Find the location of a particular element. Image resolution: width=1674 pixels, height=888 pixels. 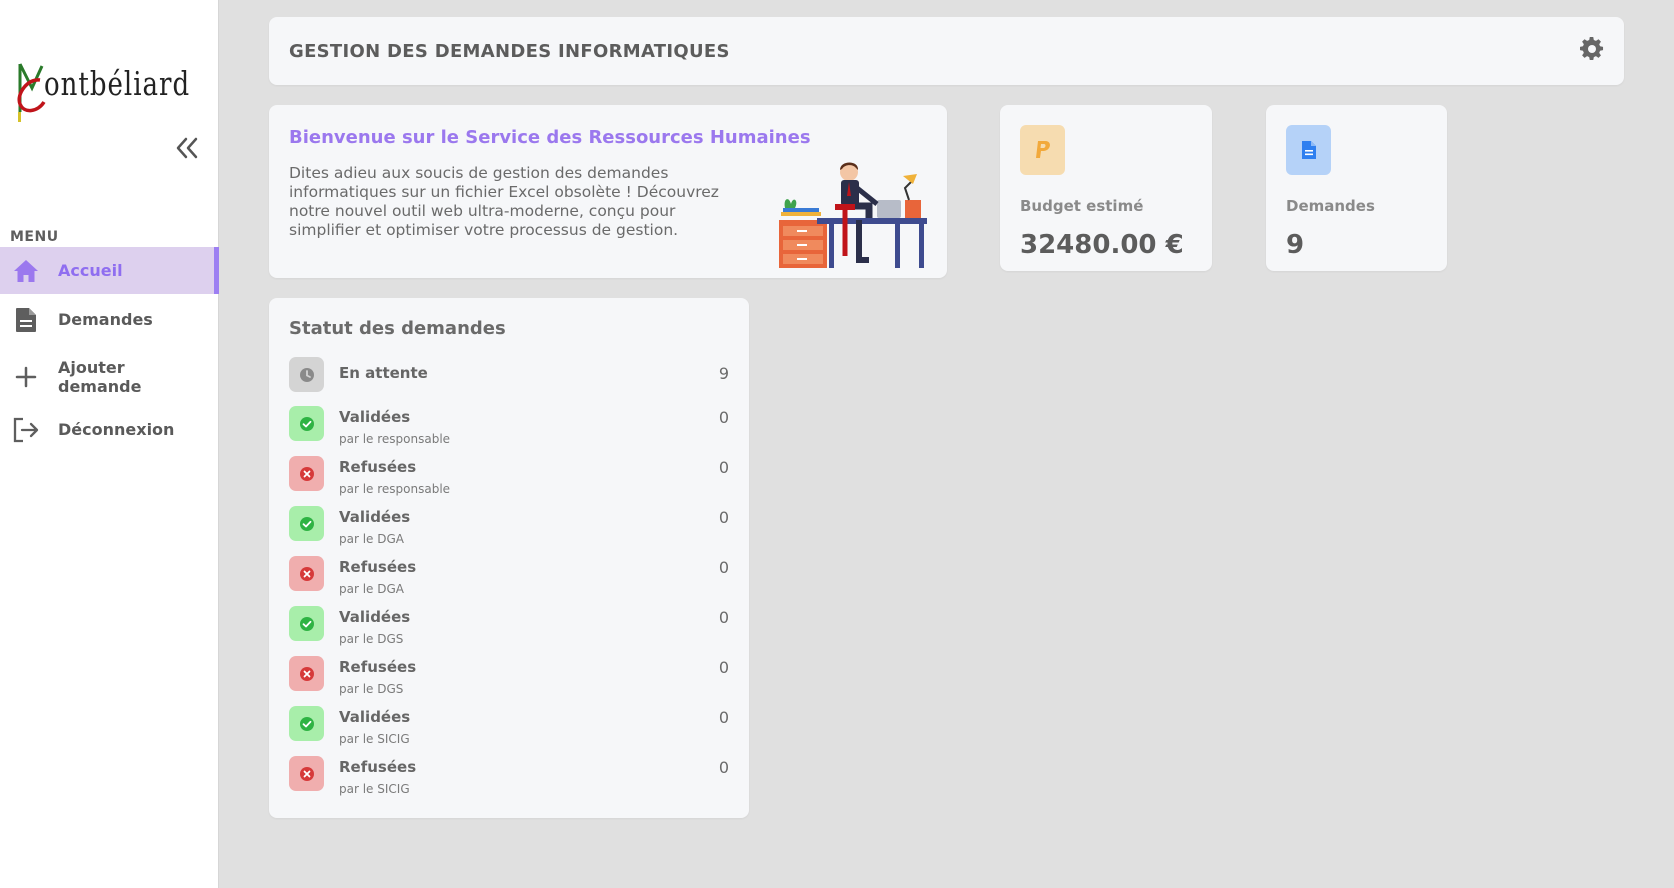

sidebar-item-demandes: Demandes is located at coordinates (109, 319).